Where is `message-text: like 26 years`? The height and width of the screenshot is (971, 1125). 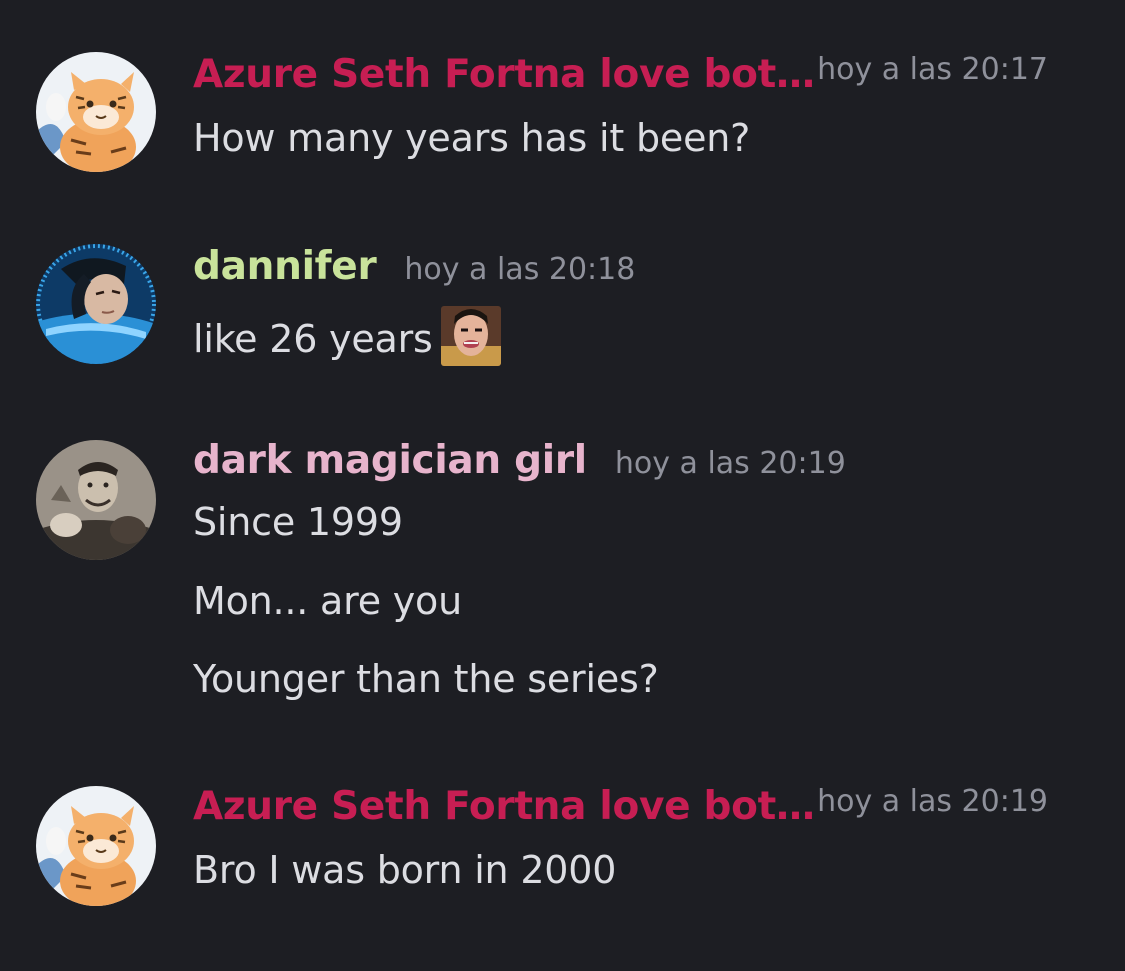
message-text: like 26 years is located at coordinates (347, 336).